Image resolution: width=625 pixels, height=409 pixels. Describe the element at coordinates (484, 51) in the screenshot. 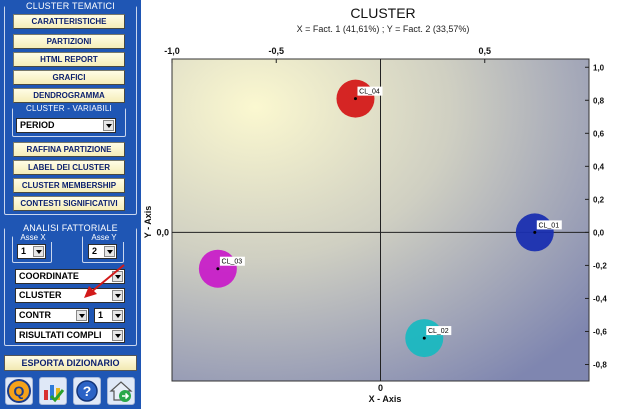

I see `x-tick-label: 0,5` at that location.